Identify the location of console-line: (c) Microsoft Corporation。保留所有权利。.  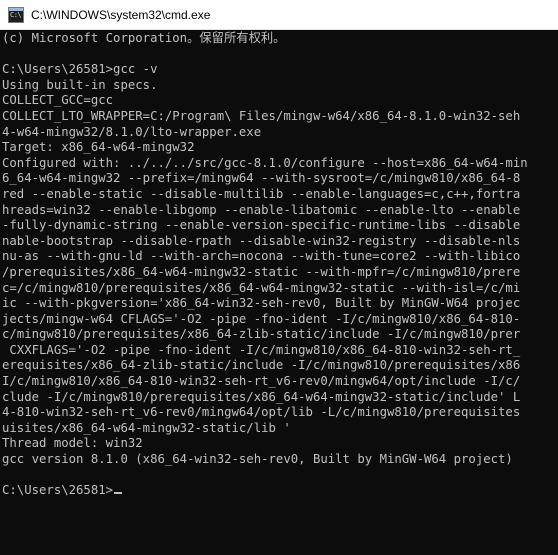
(144, 38).